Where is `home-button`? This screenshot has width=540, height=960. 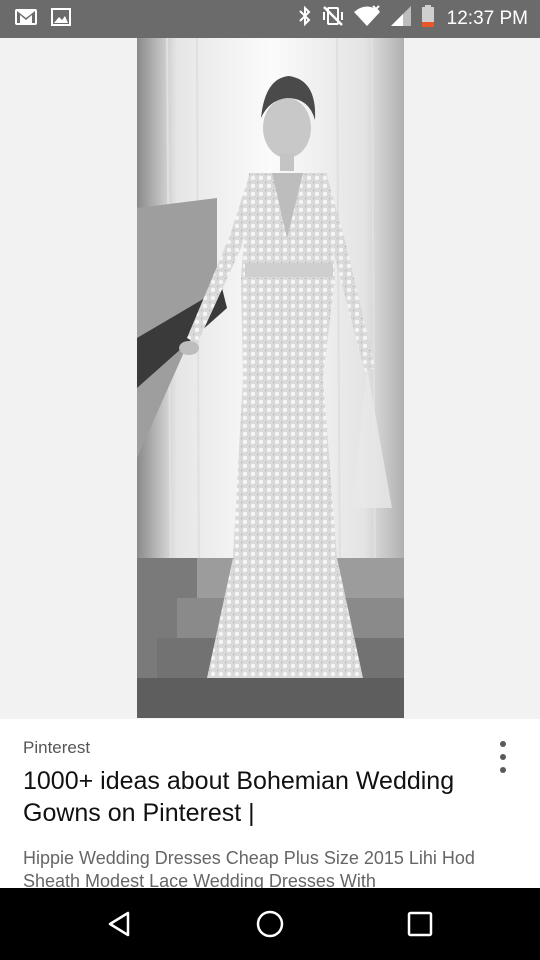 home-button is located at coordinates (270, 924).